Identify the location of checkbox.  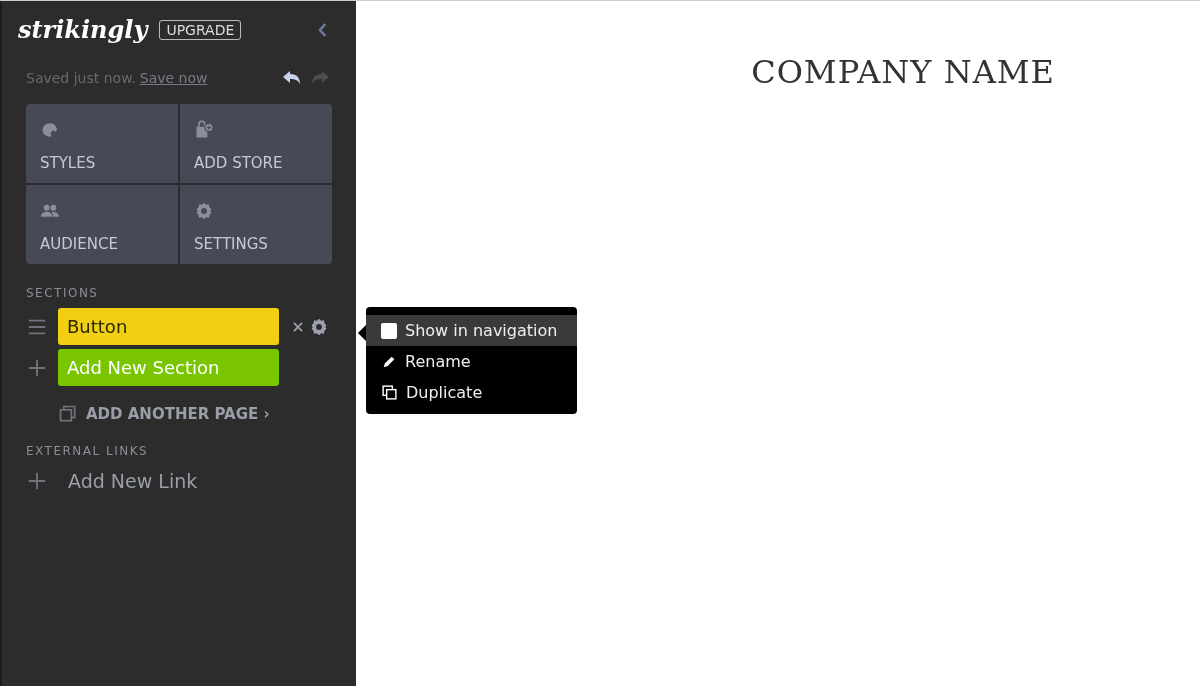
(389, 330).